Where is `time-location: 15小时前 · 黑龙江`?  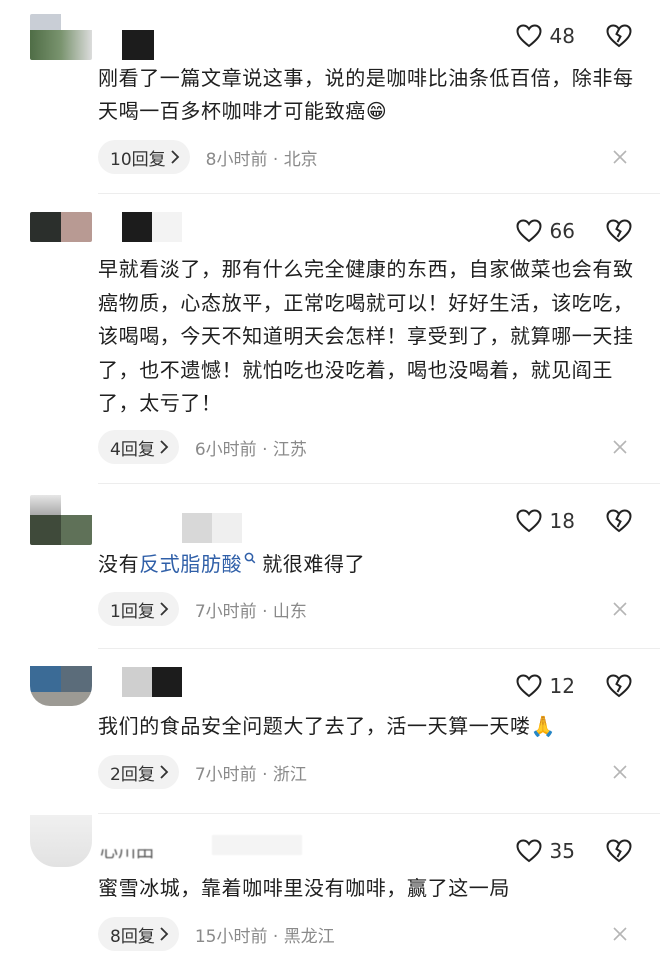 time-location: 15小时前 · 黑龙江 is located at coordinates (264, 936).